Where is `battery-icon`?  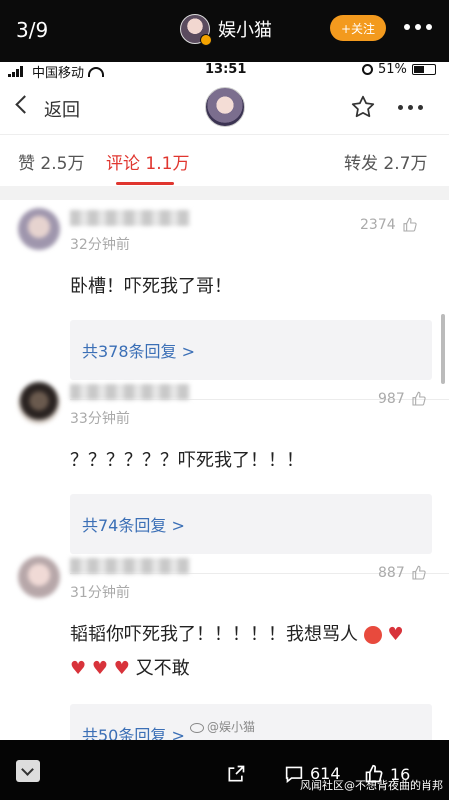
battery-icon is located at coordinates (423, 69).